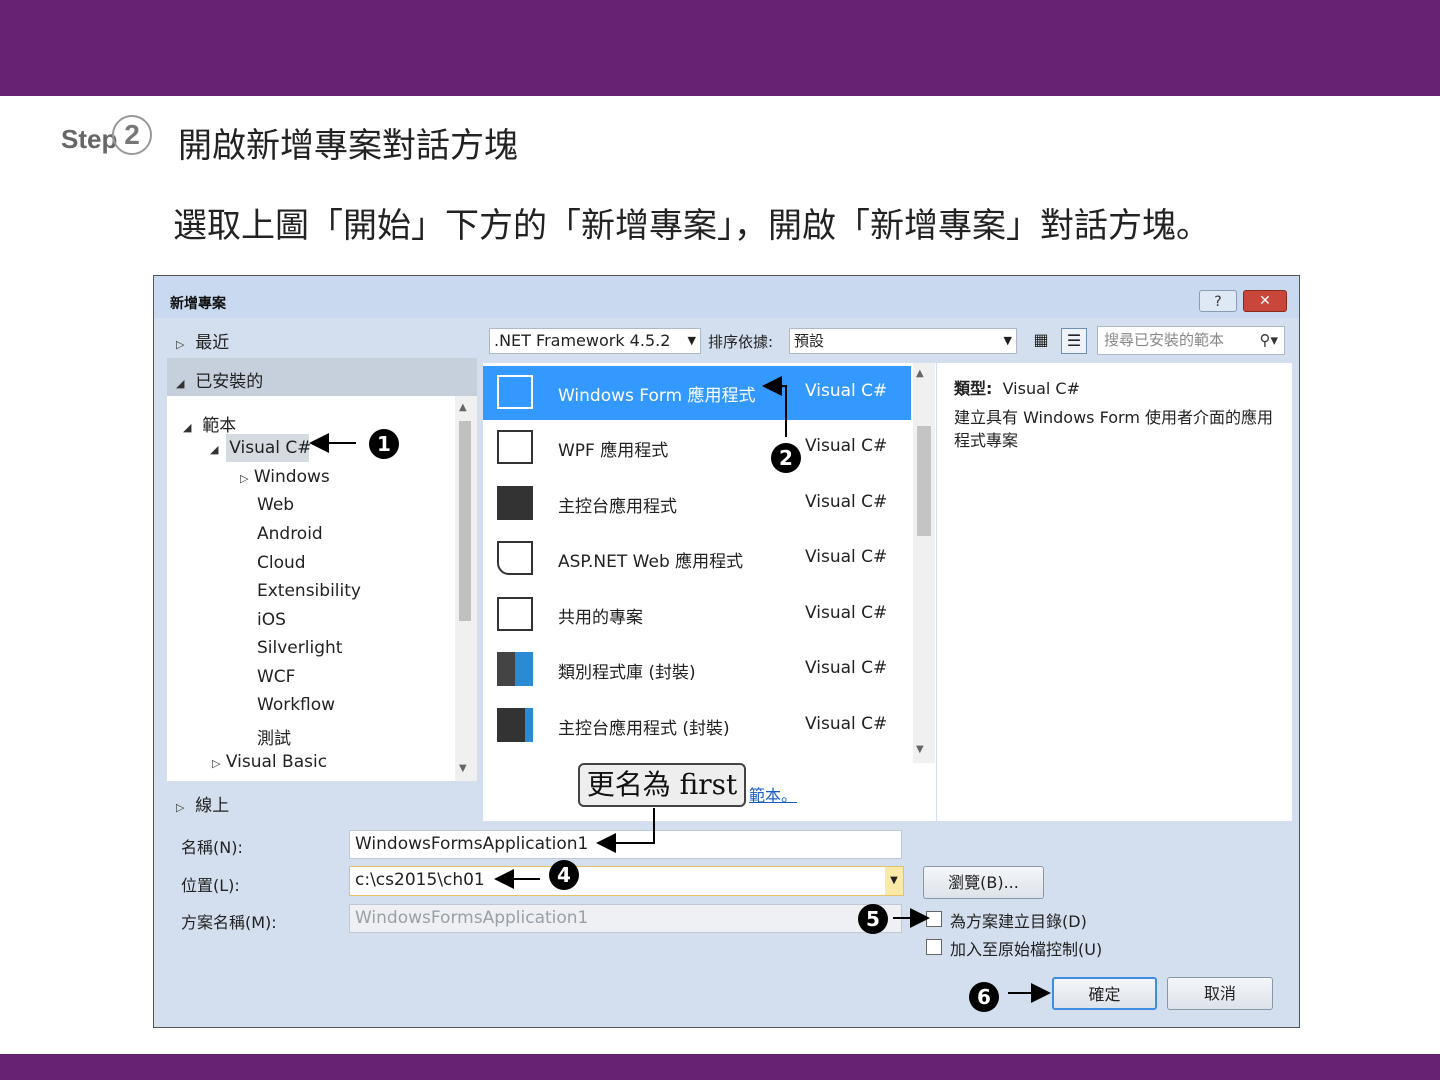  Describe the element at coordinates (564, 875) in the screenshot. I see `callout-badge-4: 4` at that location.